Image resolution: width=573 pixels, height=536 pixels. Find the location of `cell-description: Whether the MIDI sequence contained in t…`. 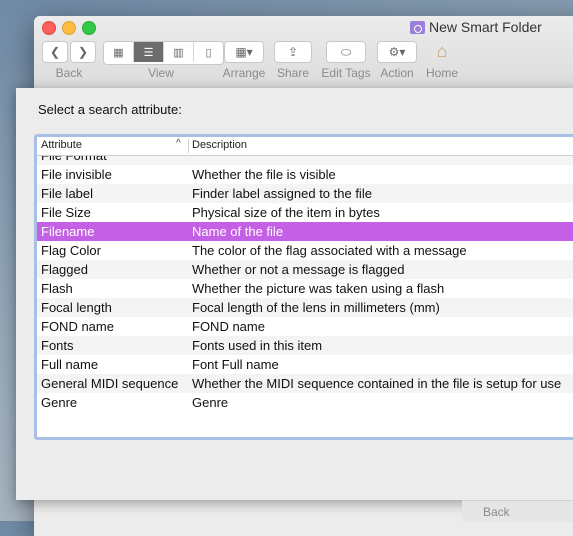

cell-description: Whether the MIDI sequence contained in t… is located at coordinates (377, 383).